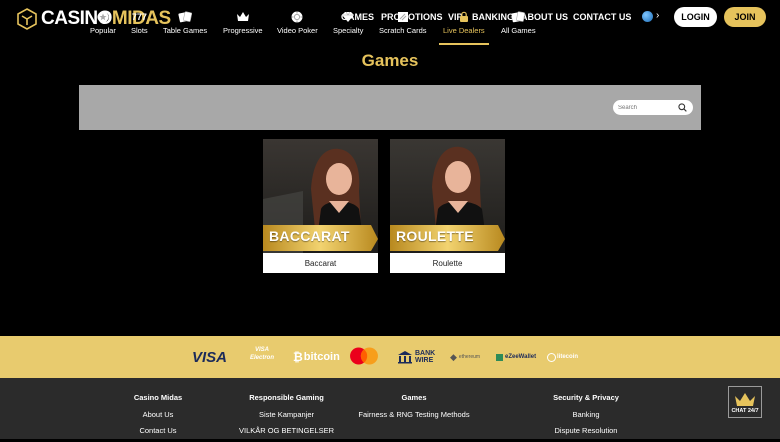 This screenshot has width=780, height=442. Describe the element at coordinates (139, 17) in the screenshot. I see `777-icon: 777` at that location.